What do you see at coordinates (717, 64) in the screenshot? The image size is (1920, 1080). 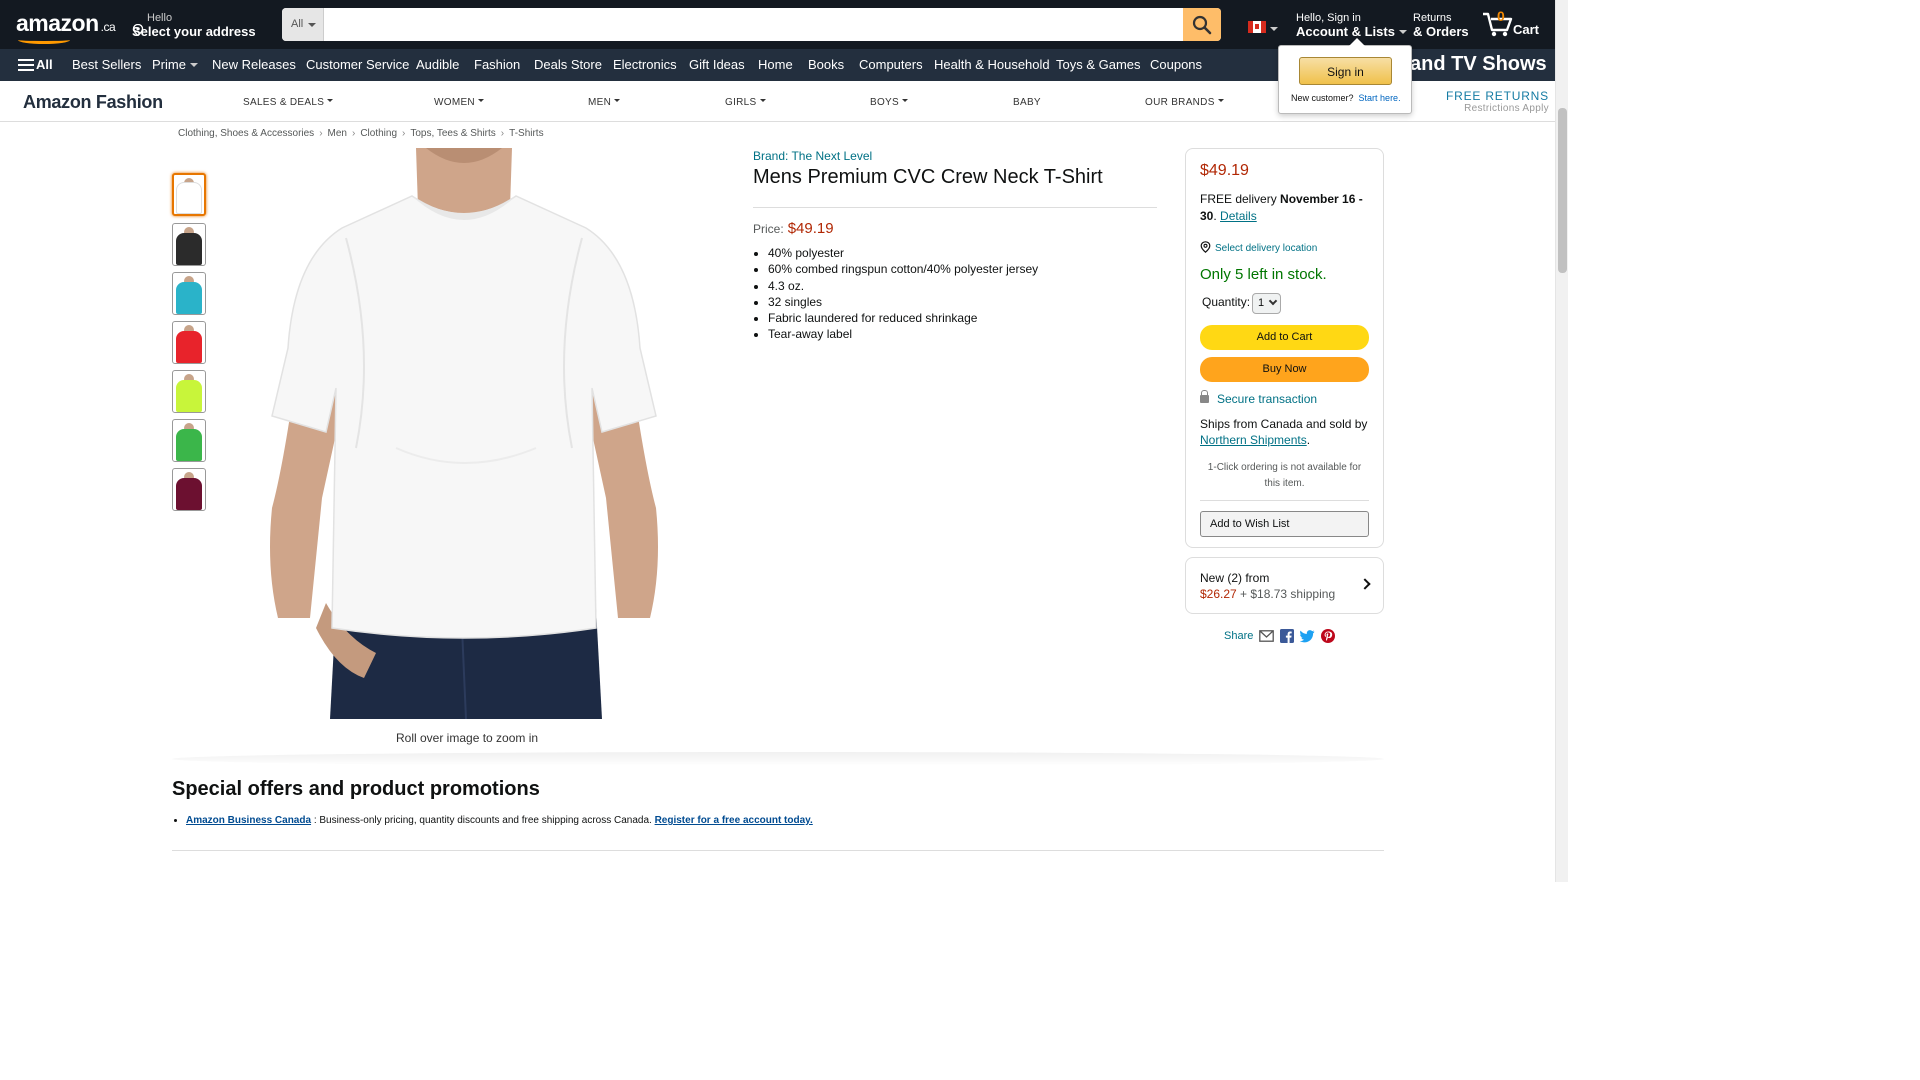 I see `nav-item-gift-ideas: Gift Ideas` at bounding box center [717, 64].